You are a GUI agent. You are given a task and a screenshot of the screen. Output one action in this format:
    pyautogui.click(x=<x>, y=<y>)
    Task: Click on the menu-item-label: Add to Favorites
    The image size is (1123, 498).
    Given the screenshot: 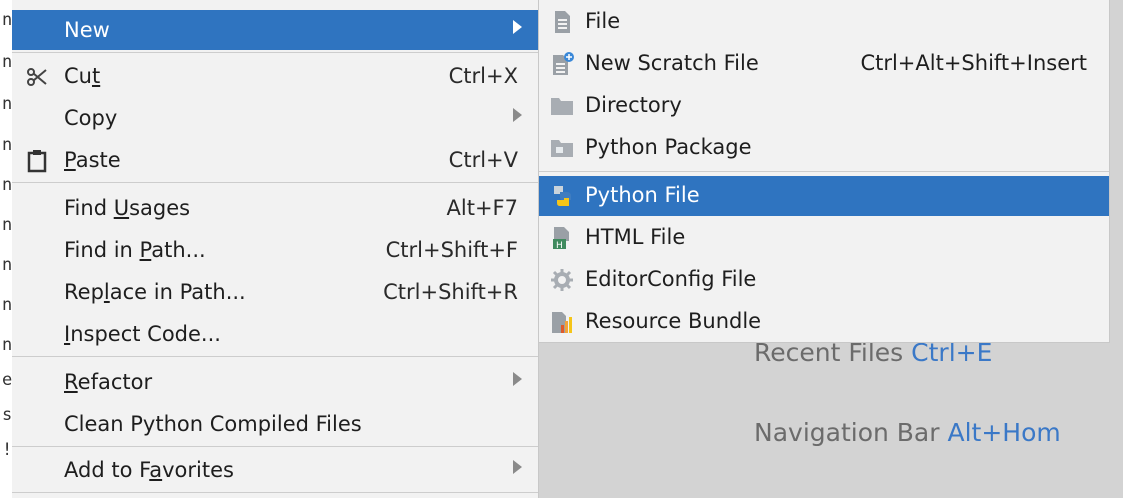 What is the action you would take?
    pyautogui.click(x=149, y=470)
    